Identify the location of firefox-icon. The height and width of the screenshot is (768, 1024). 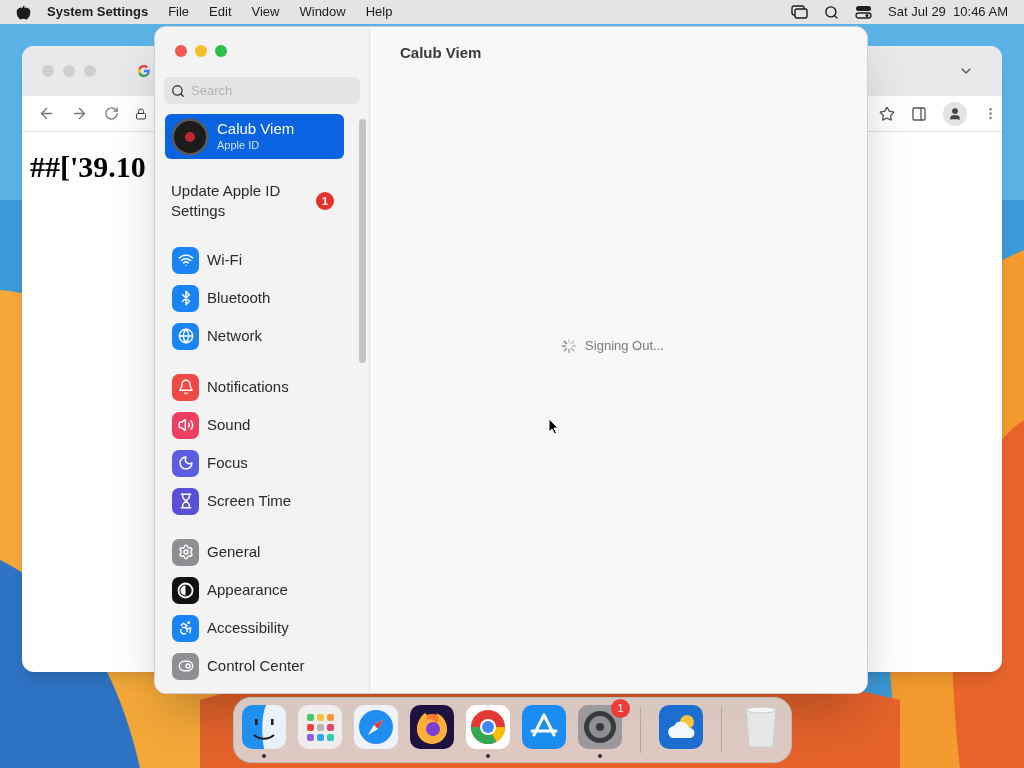
(432, 726).